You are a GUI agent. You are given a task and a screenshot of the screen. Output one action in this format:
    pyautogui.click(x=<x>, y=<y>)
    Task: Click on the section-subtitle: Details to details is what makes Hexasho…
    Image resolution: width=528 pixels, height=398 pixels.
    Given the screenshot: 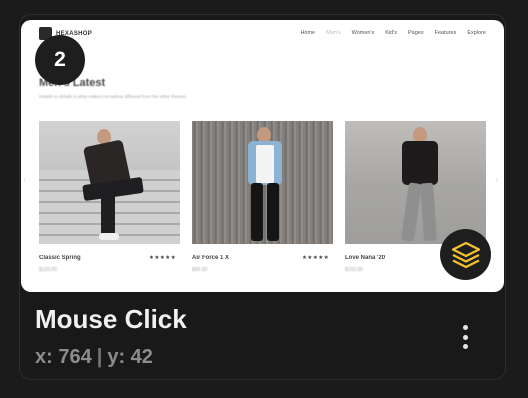 What is the action you would take?
    pyautogui.click(x=113, y=96)
    